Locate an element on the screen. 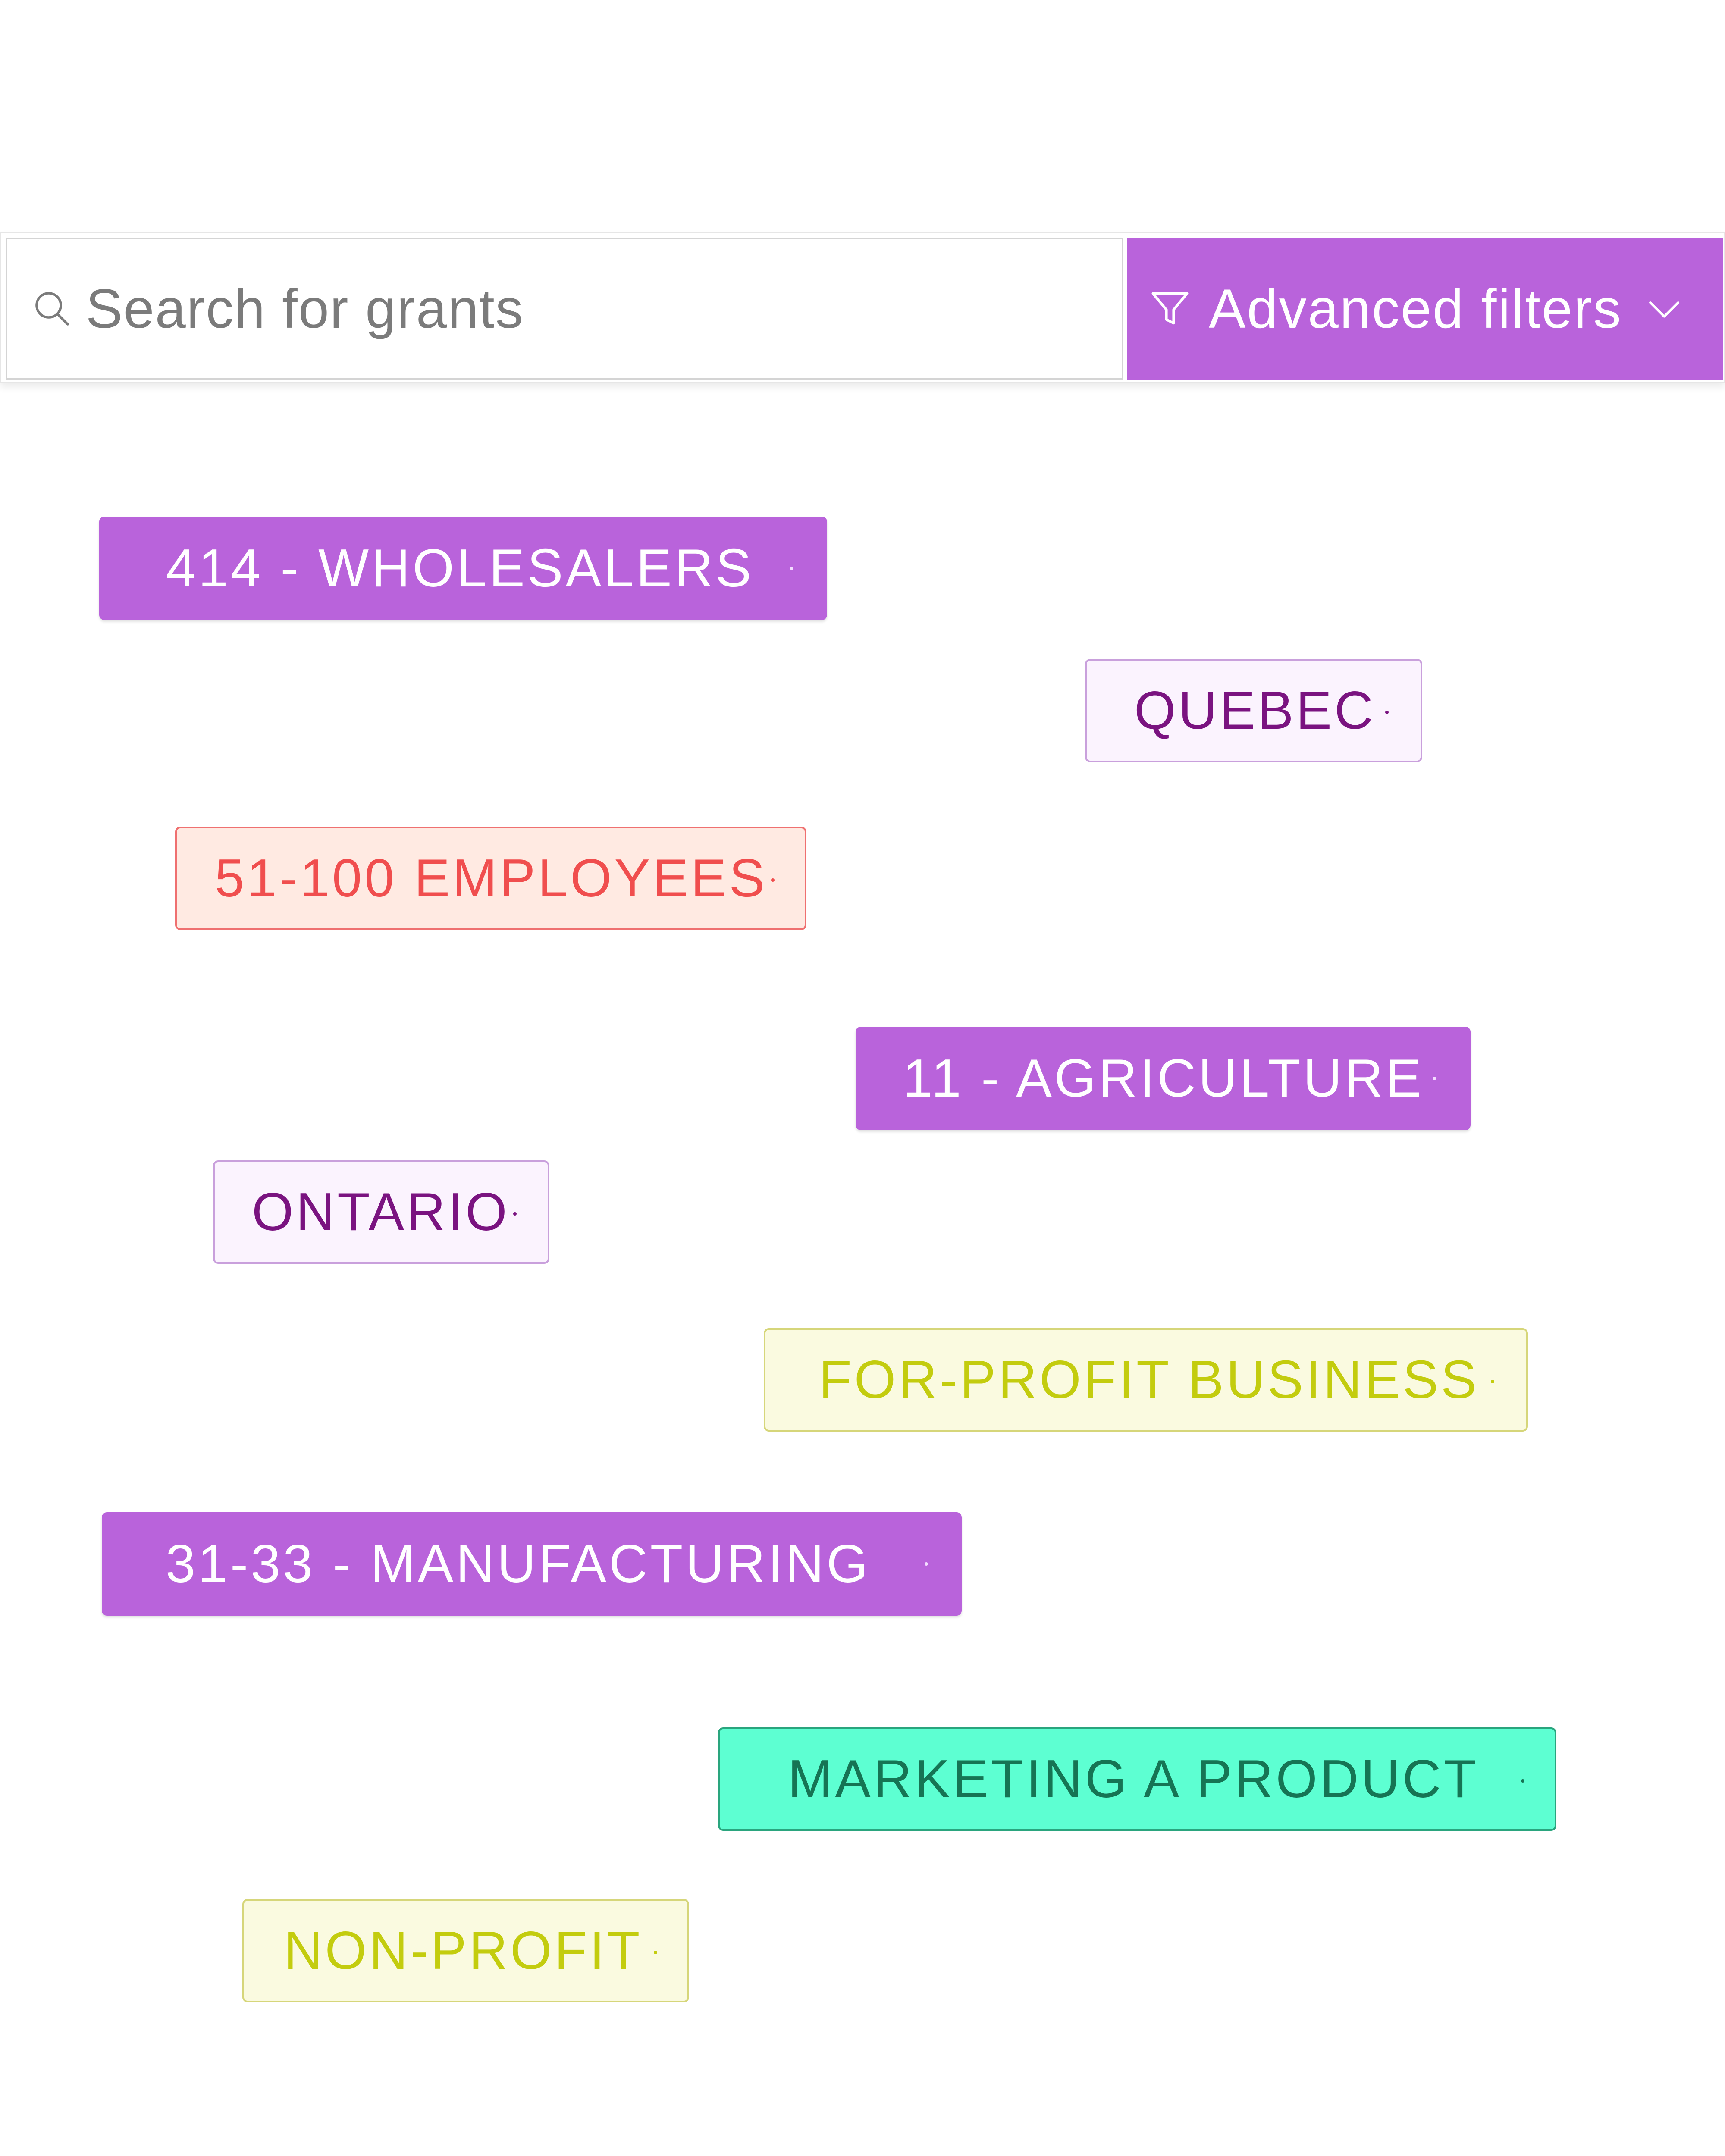  tag-label: 51-100 EMPLOYEES is located at coordinates (492, 878).